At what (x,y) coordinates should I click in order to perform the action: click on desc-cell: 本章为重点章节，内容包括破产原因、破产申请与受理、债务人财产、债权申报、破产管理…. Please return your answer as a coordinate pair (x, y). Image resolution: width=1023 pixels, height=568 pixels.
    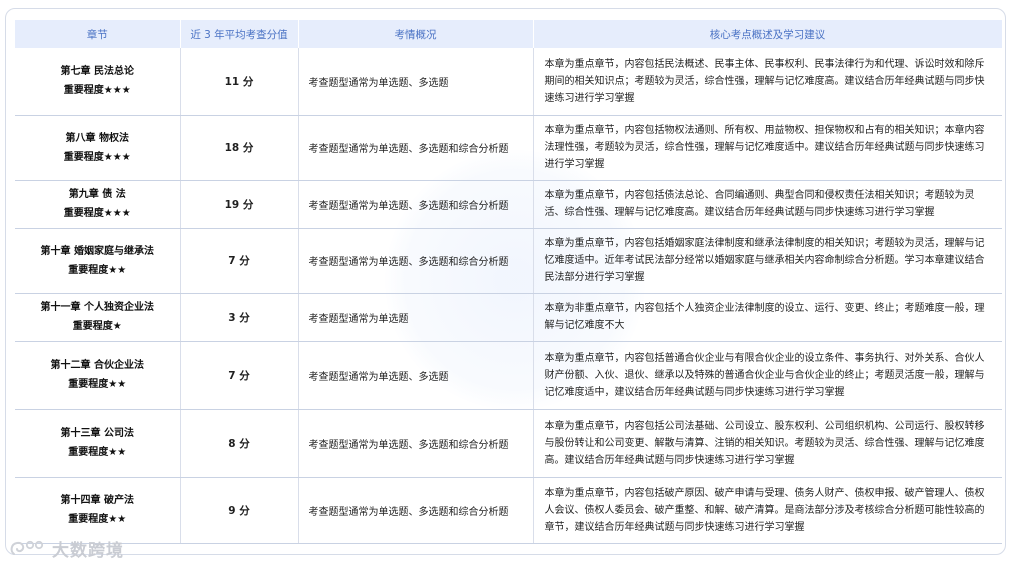
    Looking at the image, I should click on (767, 510).